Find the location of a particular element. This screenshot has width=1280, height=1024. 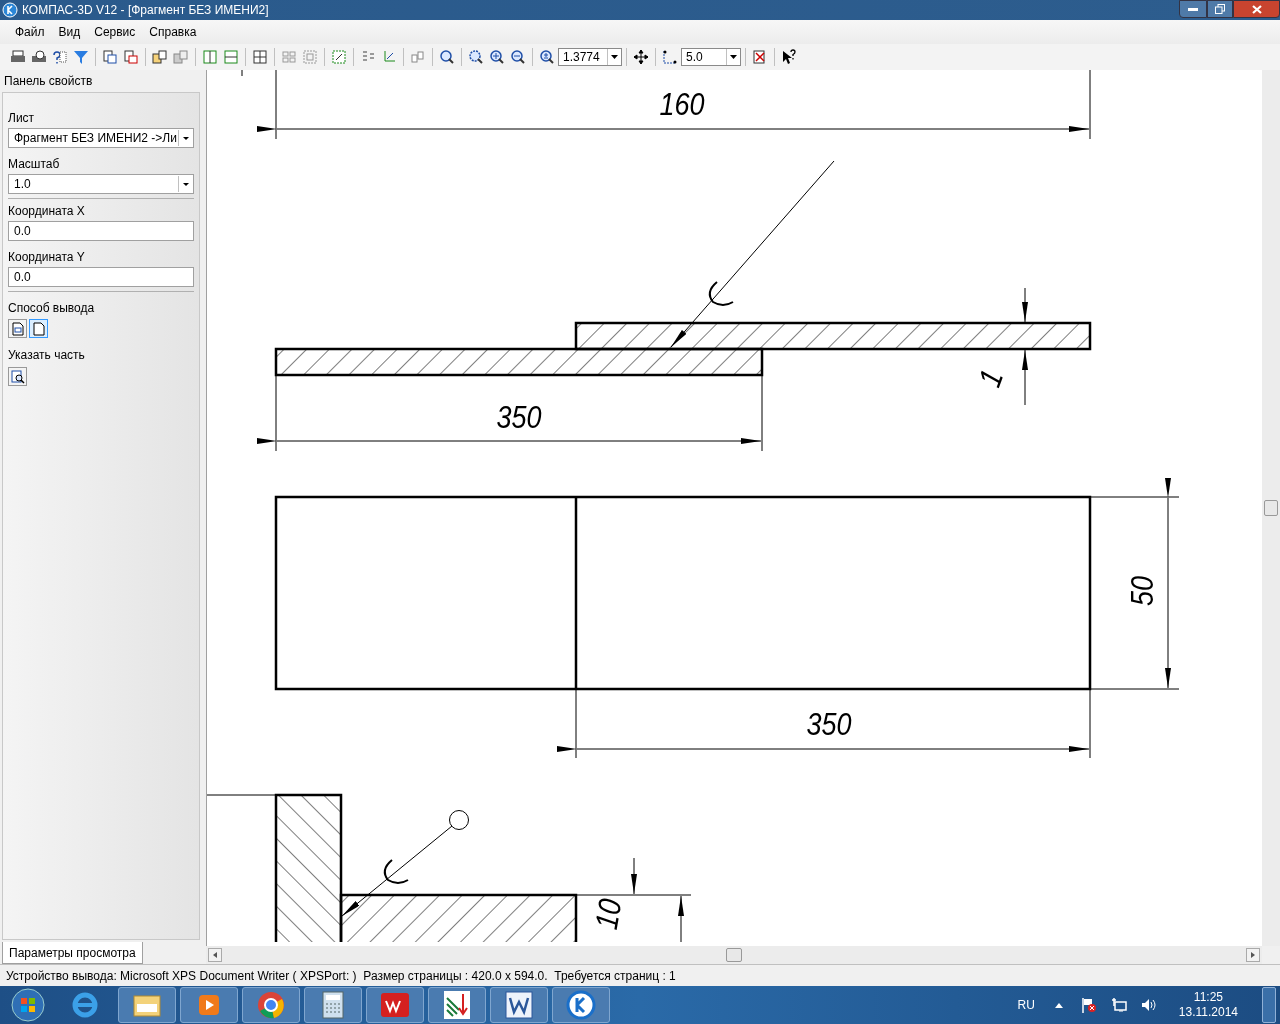

flag-icon is located at coordinates (1088, 1005).